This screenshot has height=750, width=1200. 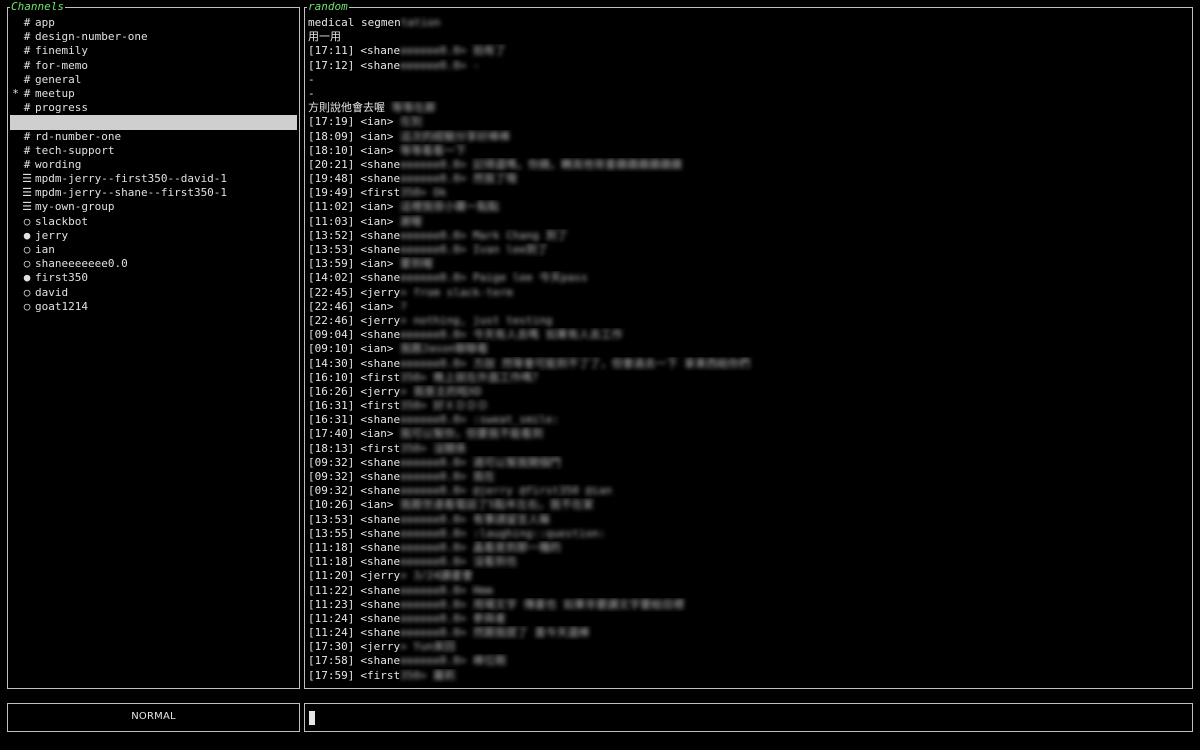 I want to click on channel-item: # rd-number-one, so click(x=153, y=137).